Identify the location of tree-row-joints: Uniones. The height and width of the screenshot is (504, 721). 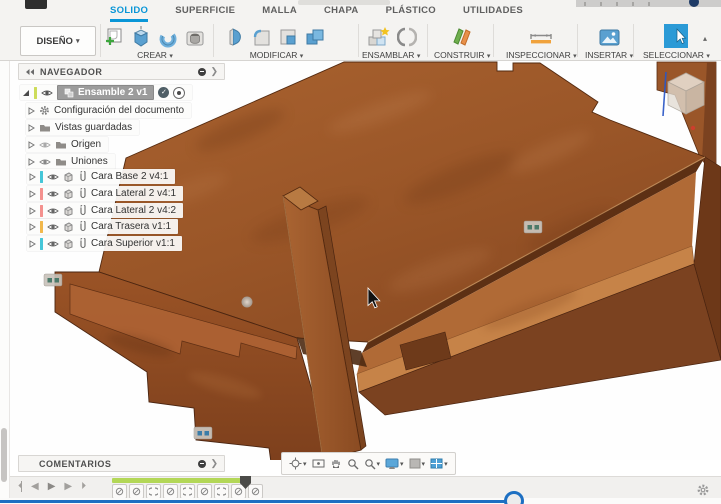
(70, 161).